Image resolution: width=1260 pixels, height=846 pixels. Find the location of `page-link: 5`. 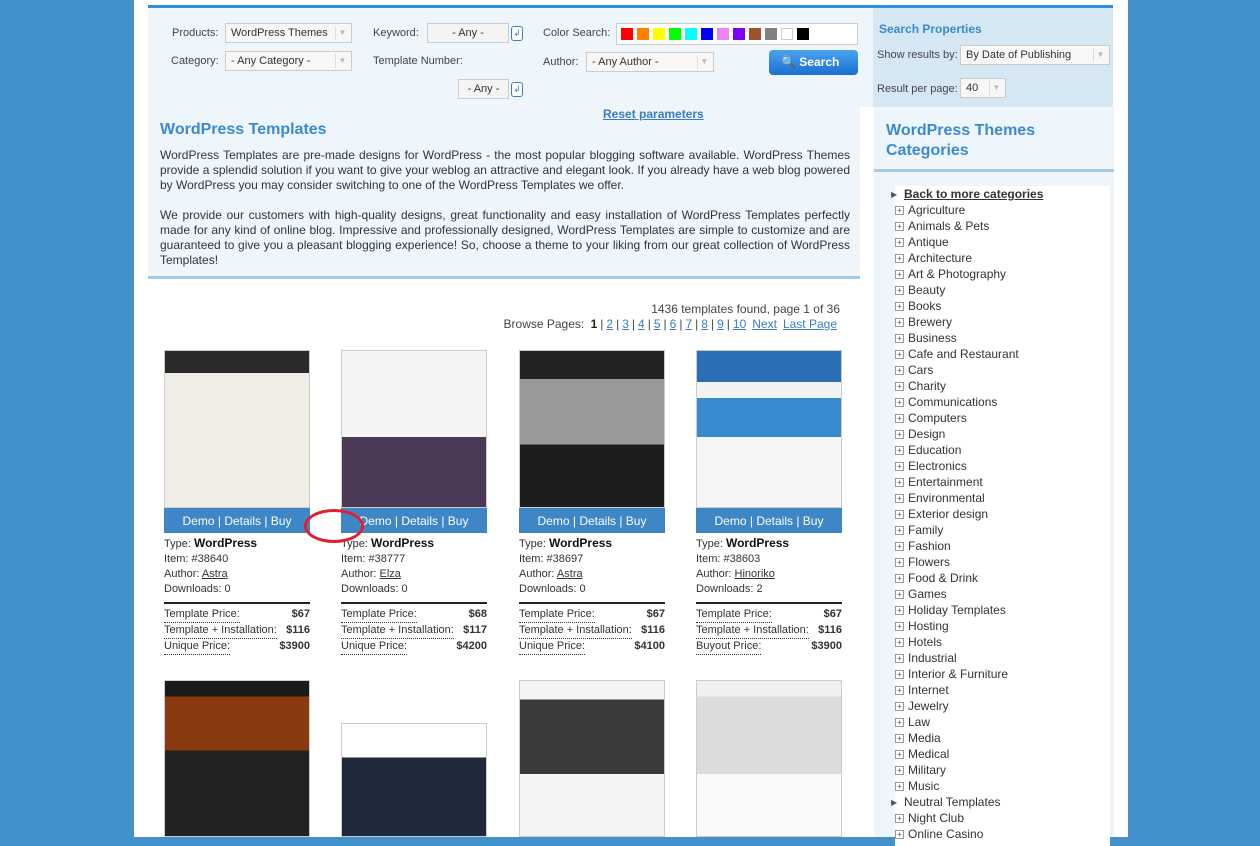

page-link: 5 is located at coordinates (657, 324).